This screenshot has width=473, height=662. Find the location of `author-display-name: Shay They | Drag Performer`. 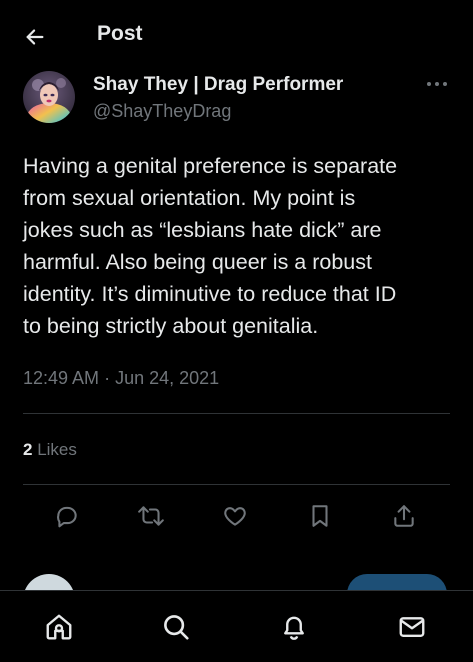

author-display-name: Shay They | Drag Performer is located at coordinates (218, 85).